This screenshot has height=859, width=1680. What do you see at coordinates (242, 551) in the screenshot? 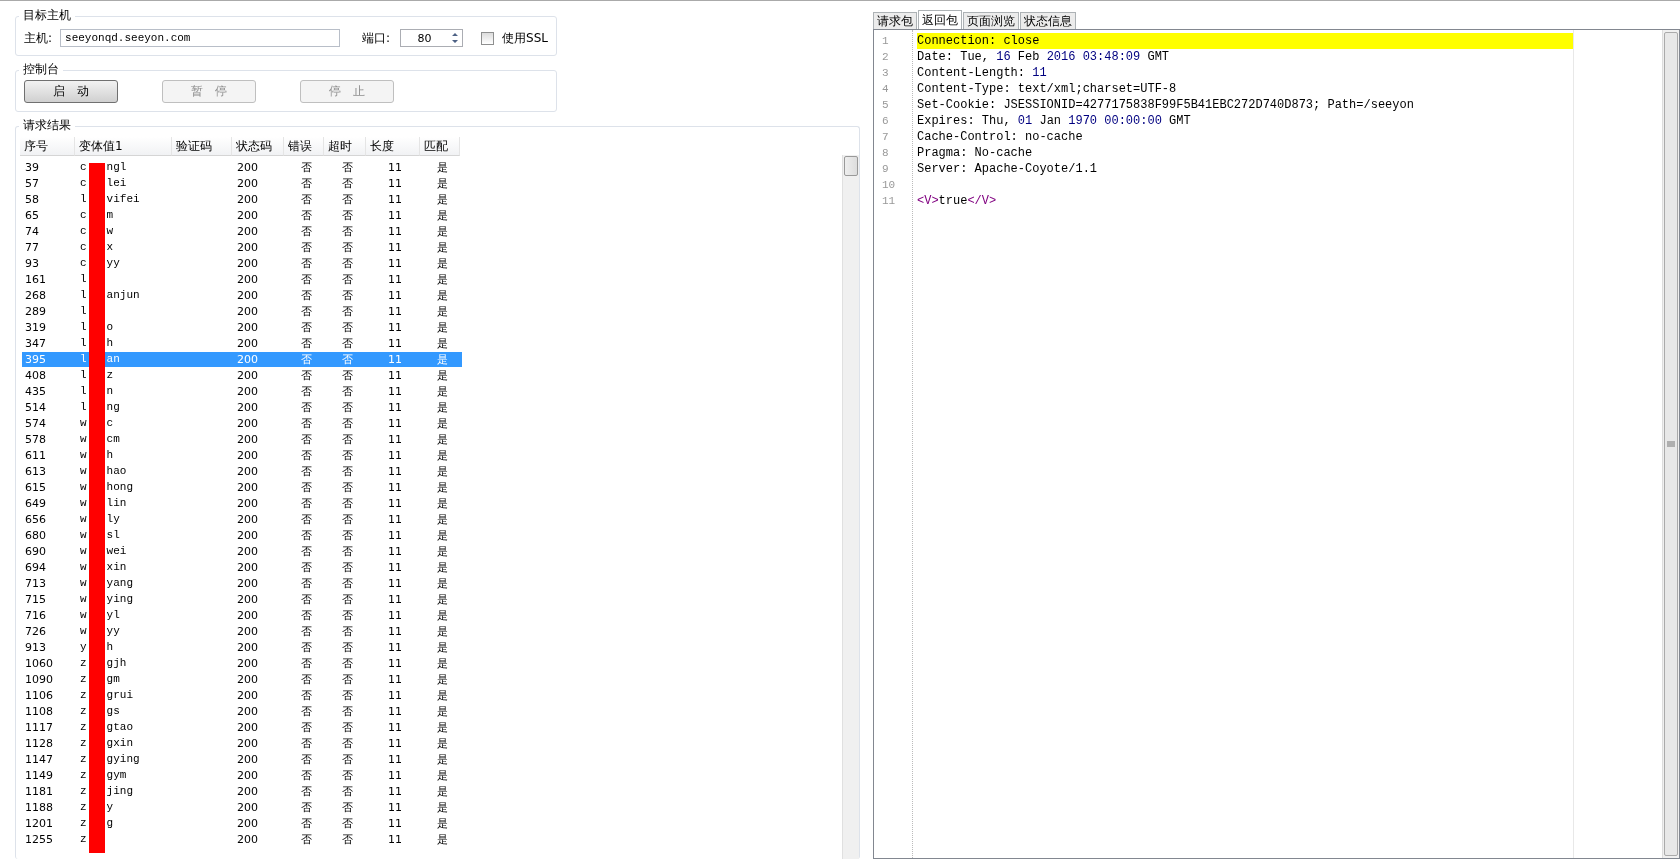
I see `result-row: 690 w wei 200 否 否 11 是` at bounding box center [242, 551].